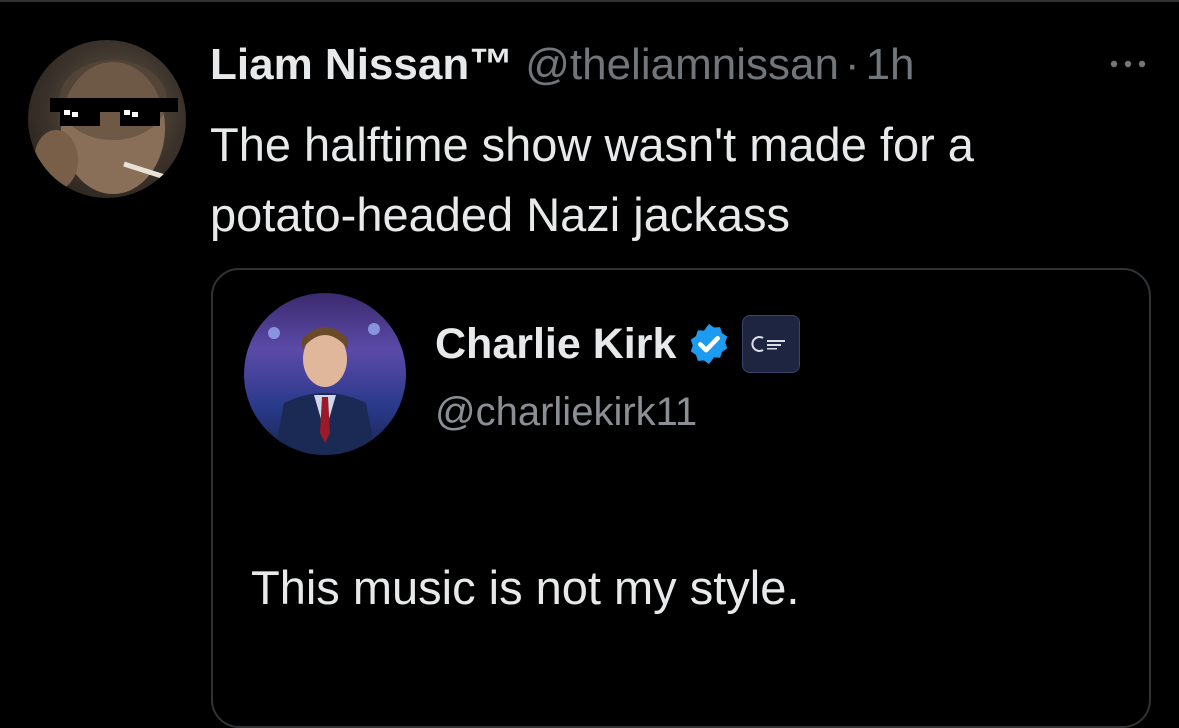 The width and height of the screenshot is (1179, 728). I want to click on quoted-tweet-text: This music is not my style., so click(525, 587).